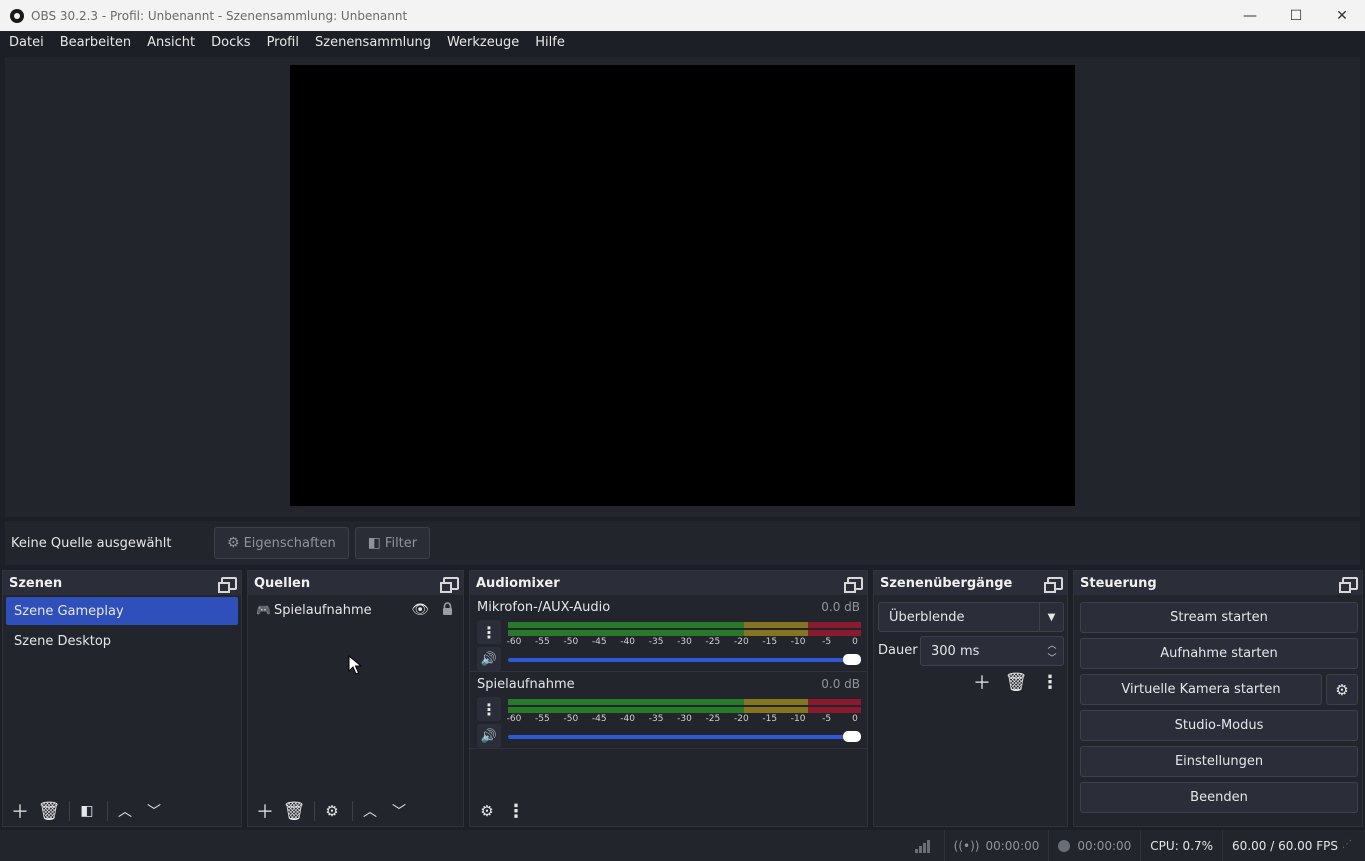 The image size is (1365, 861). What do you see at coordinates (1182, 845) in the screenshot?
I see `cpu-usage: CPU: 0.7%` at bounding box center [1182, 845].